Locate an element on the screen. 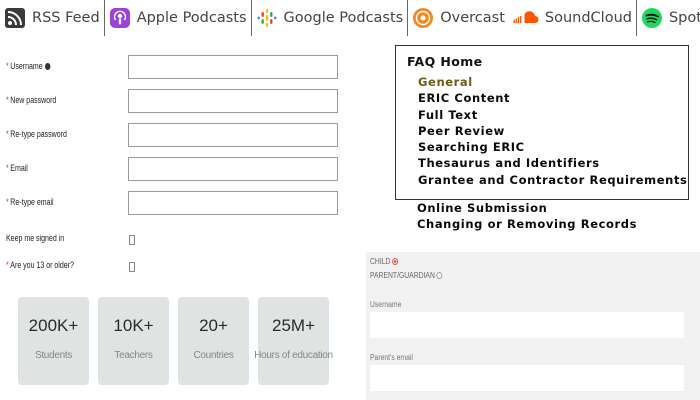 The image size is (700, 400). role-option-child: CHILD is located at coordinates (384, 261).